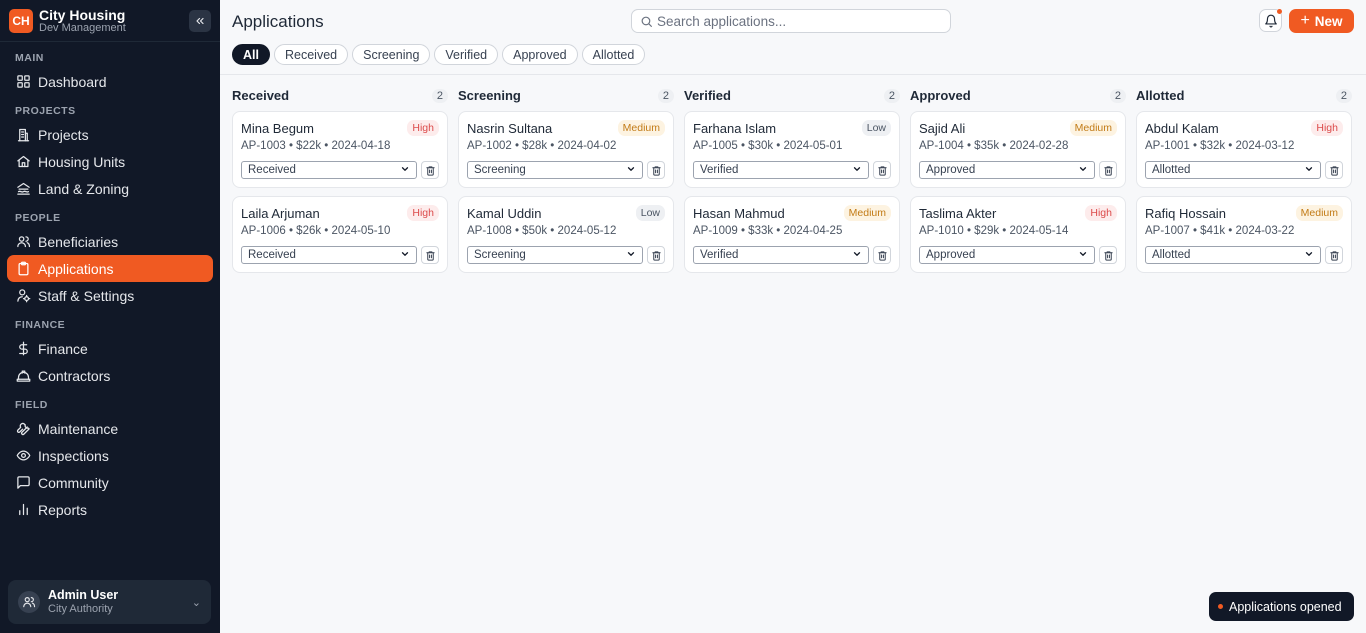 This screenshot has height=633, width=1366. What do you see at coordinates (1018, 95) in the screenshot?
I see `column-header: Approved 2` at bounding box center [1018, 95].